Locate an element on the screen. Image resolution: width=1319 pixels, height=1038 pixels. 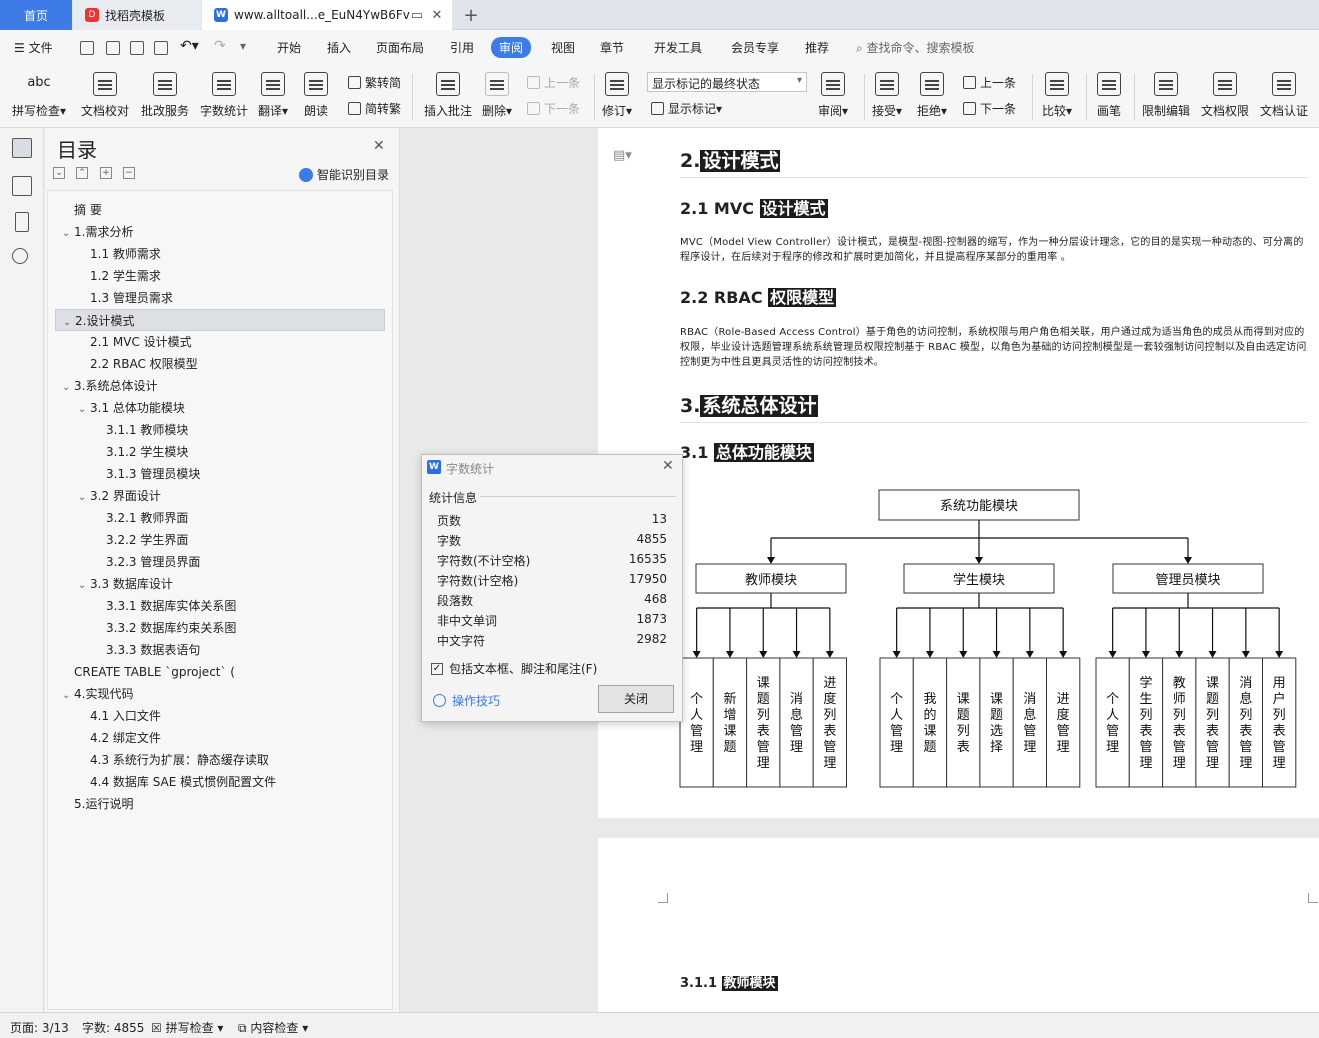
restrict-editing-button: 限制编辑 is located at coordinates (1166, 97).